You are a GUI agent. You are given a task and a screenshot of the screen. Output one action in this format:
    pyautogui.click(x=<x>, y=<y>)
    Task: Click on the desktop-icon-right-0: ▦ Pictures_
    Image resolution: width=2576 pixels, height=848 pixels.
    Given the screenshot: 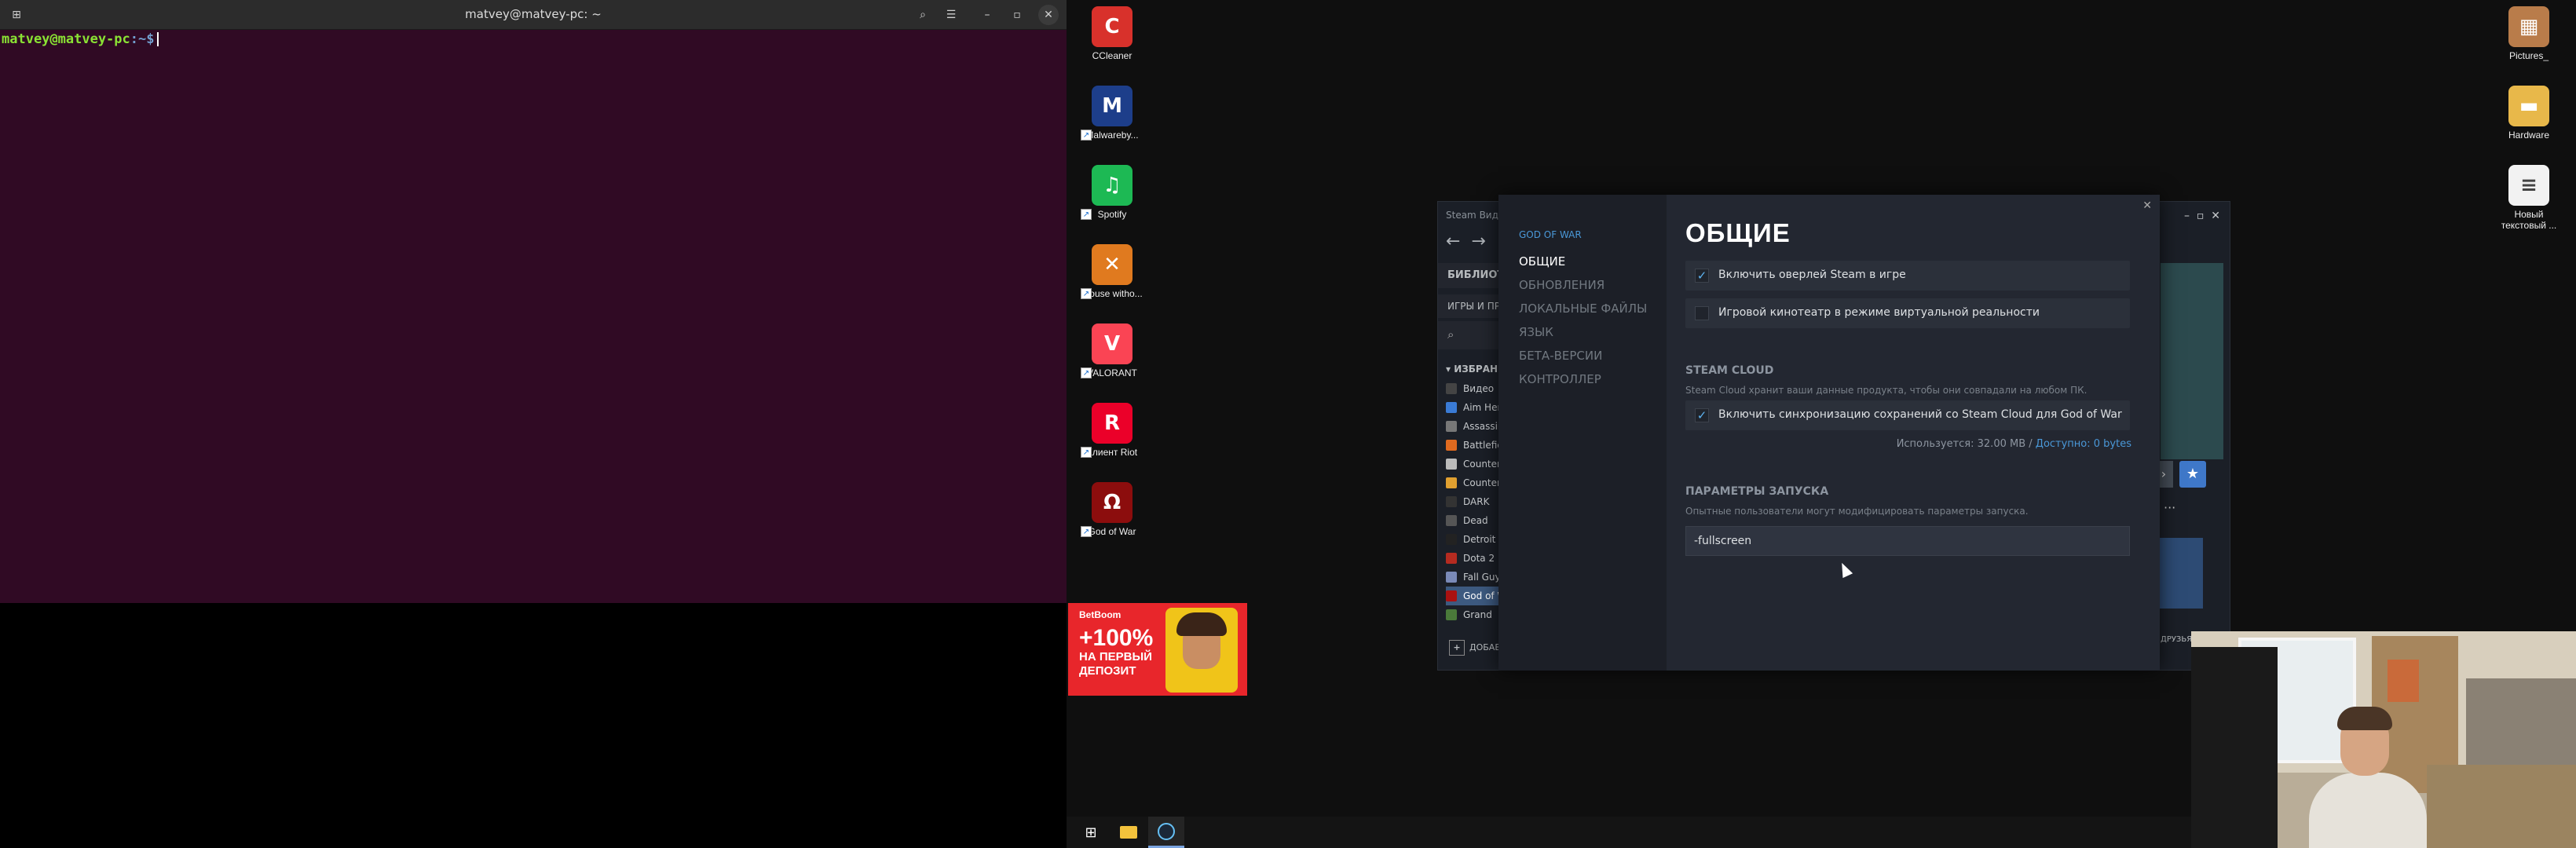 What is the action you would take?
    pyautogui.click(x=2528, y=33)
    